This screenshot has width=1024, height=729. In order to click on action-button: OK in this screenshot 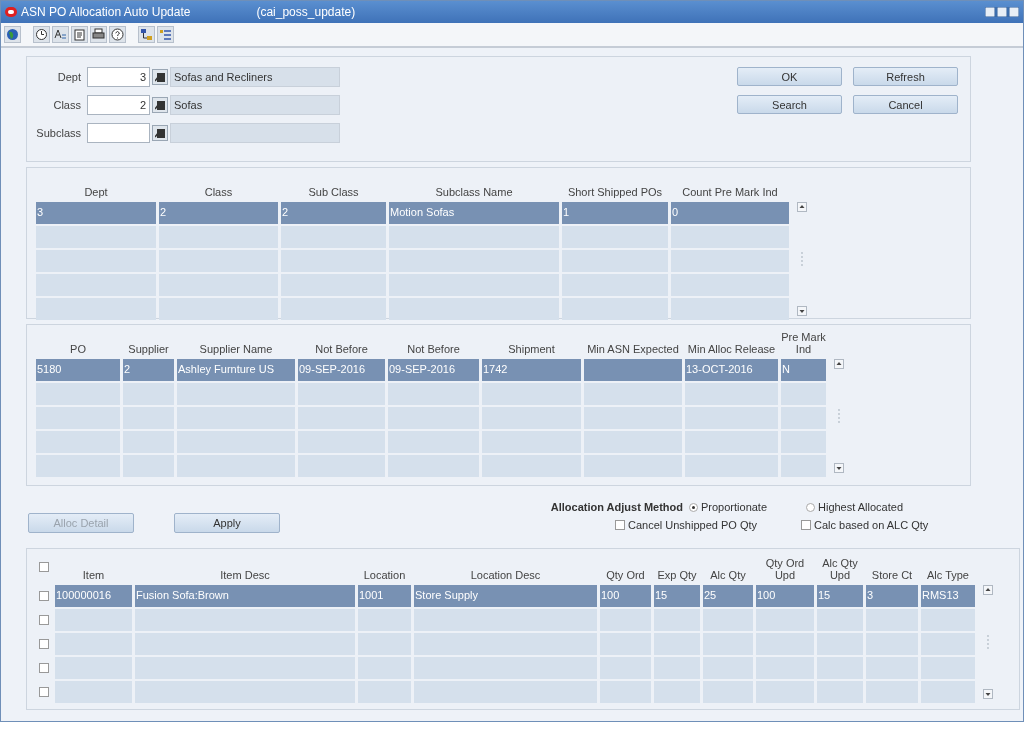, I will do `click(789, 76)`.